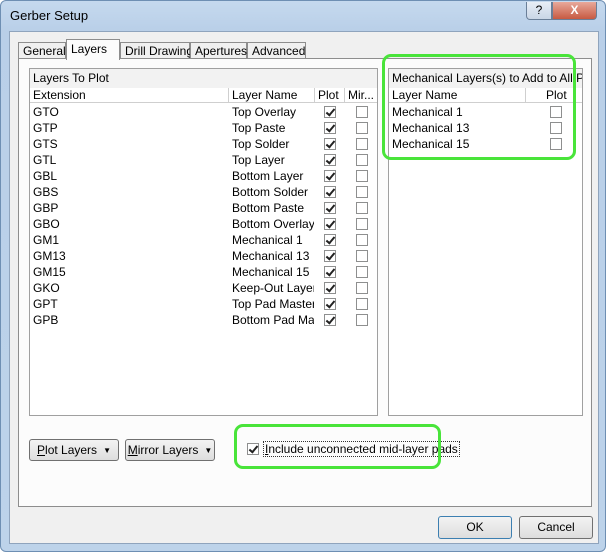 This screenshot has height=554, width=608. I want to click on table-row: Mechanical 13, so click(485, 128).